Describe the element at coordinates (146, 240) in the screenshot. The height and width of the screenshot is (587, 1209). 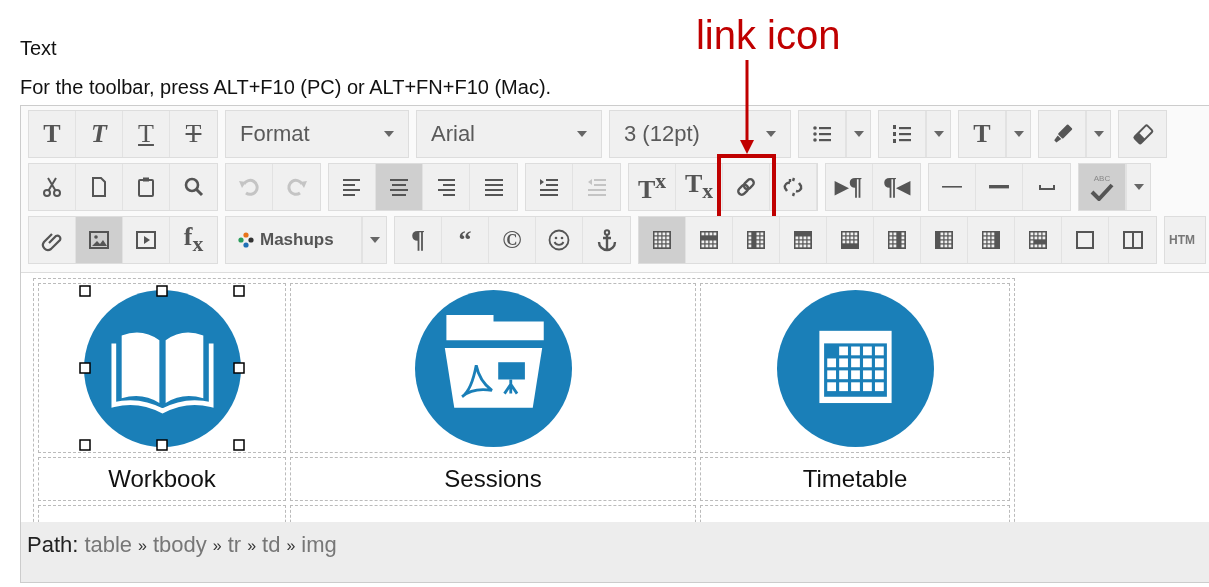
I see `play-frame-icon` at that location.